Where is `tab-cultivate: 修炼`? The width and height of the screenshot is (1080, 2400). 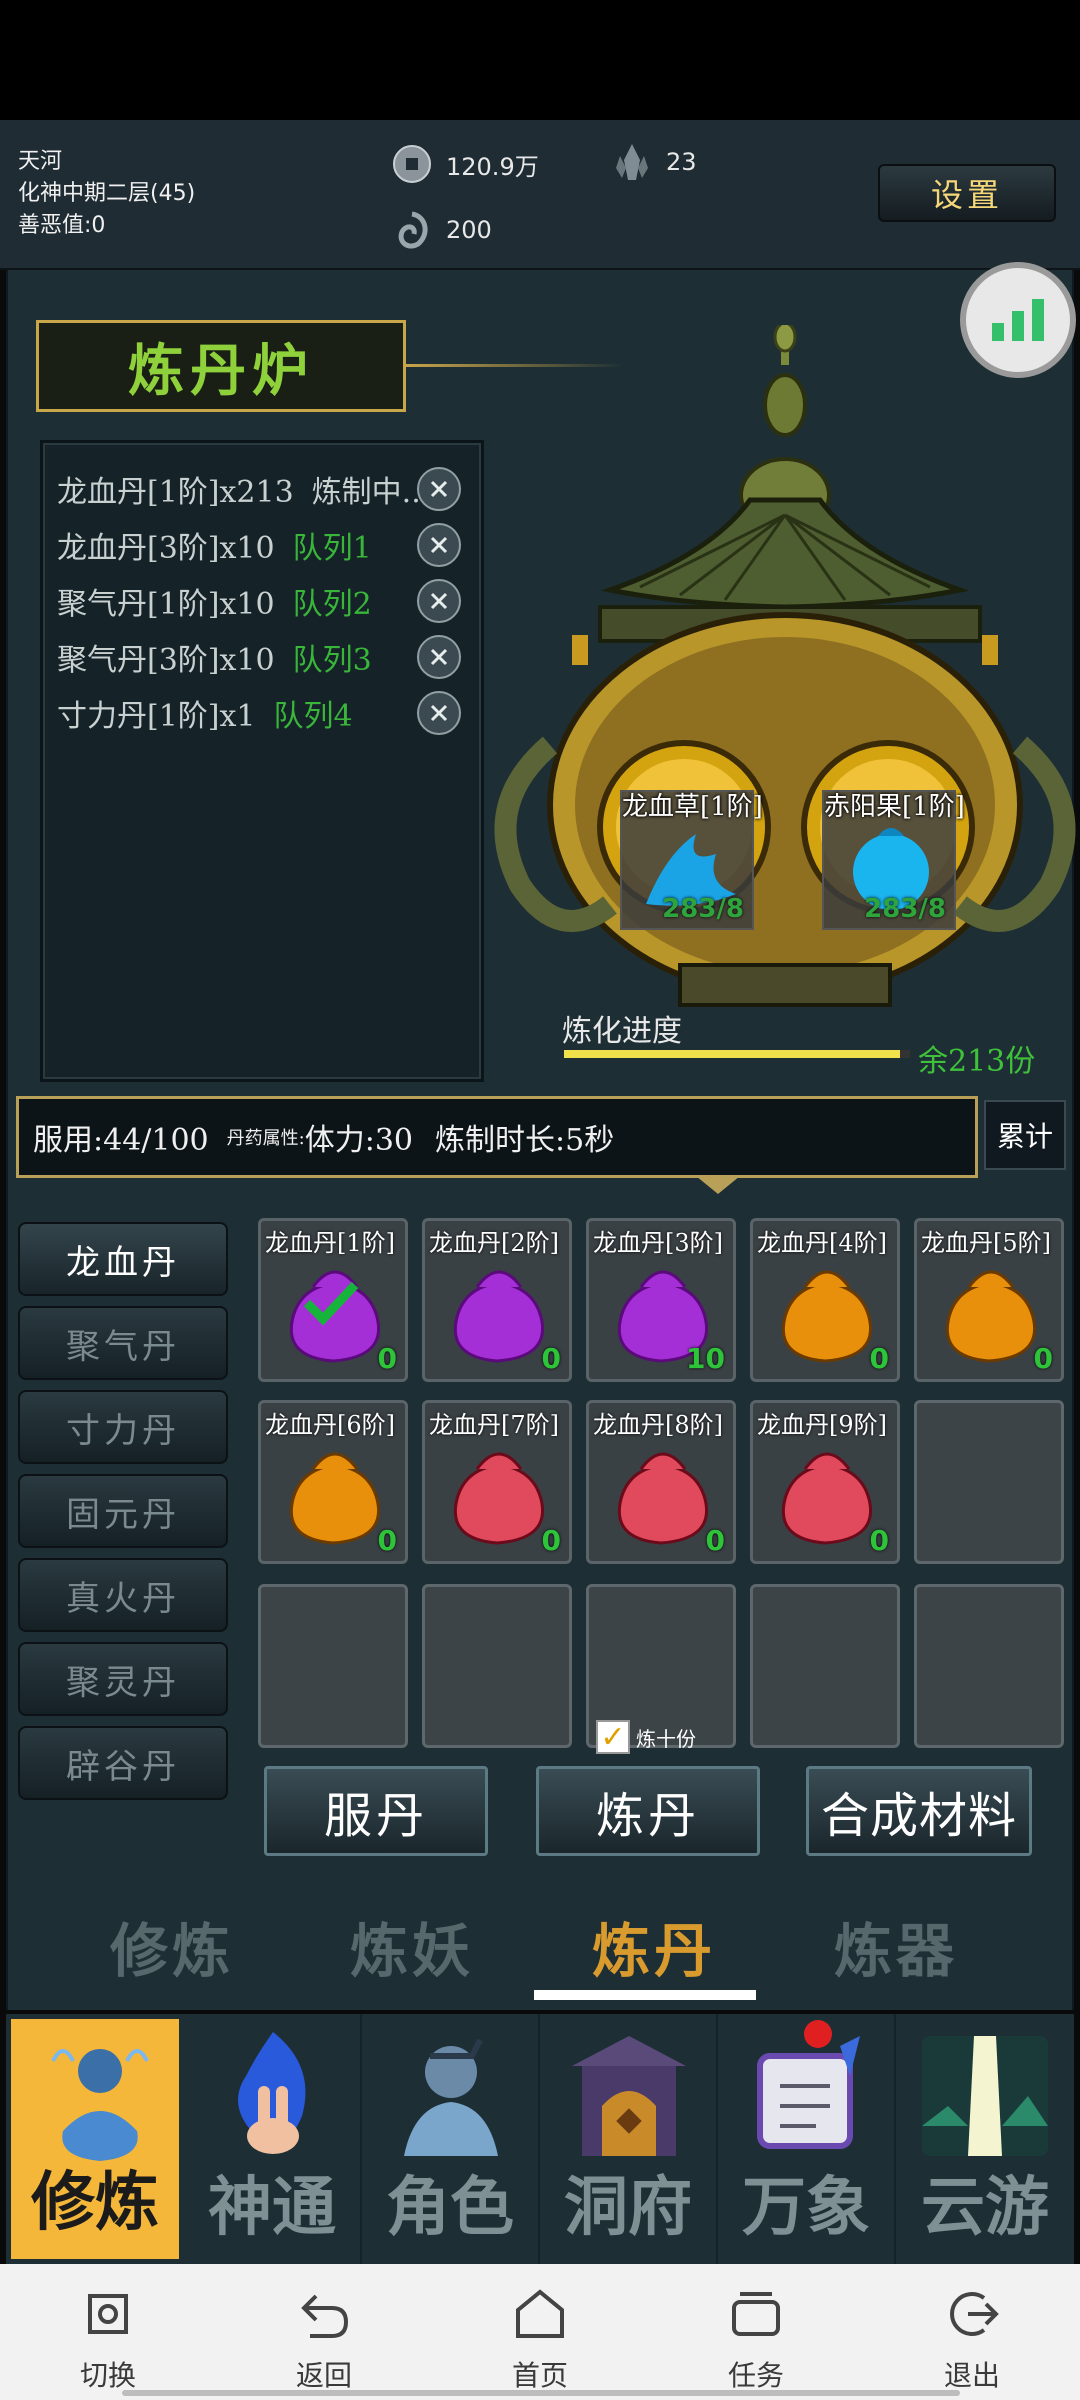
tab-cultivate: 修炼 is located at coordinates (172, 1946).